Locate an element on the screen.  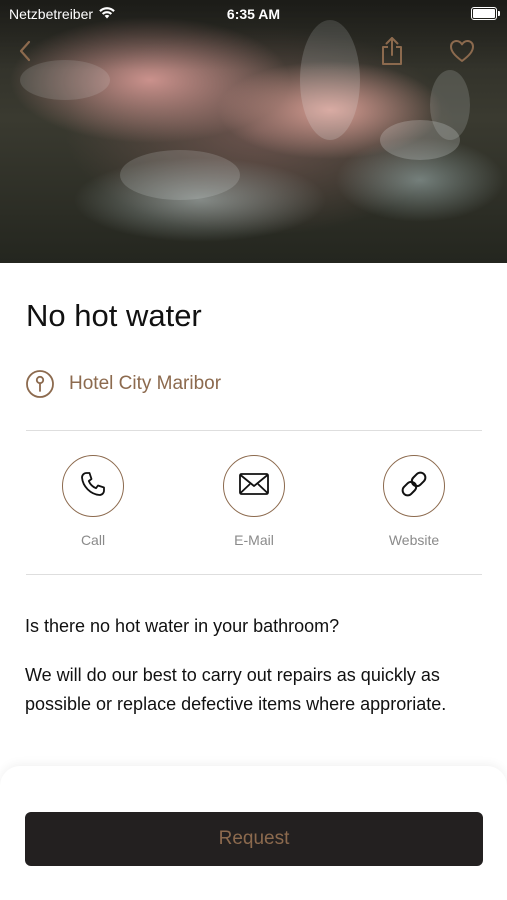
heart-icon is located at coordinates (462, 53).